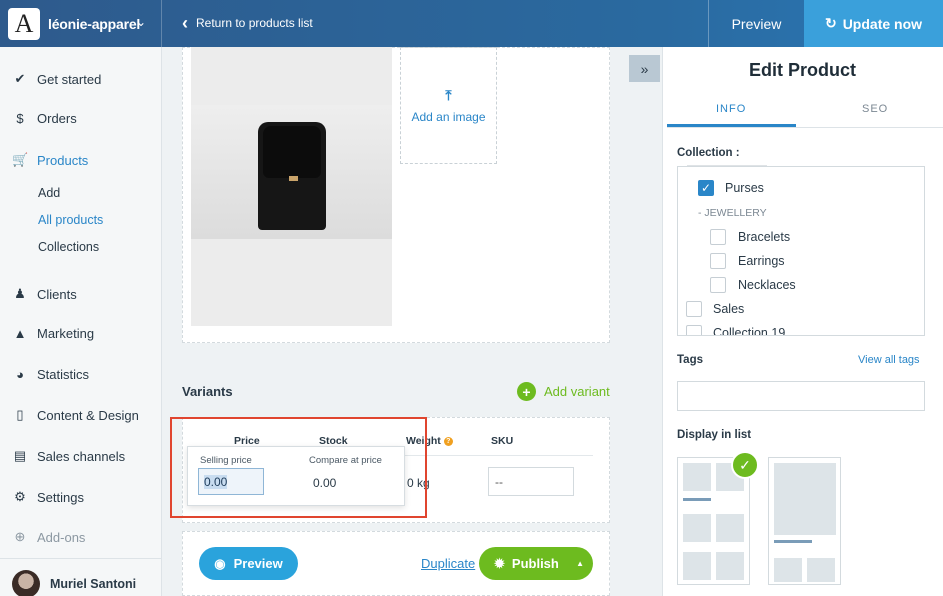 This screenshot has width=943, height=596. Describe the element at coordinates (745, 465) in the screenshot. I see `selected-check-icon: ✓` at that location.